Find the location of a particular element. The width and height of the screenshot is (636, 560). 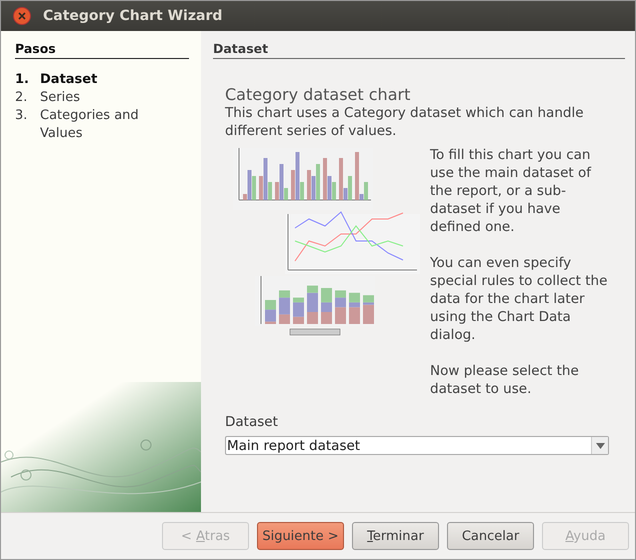

chart-type-title: Category dataset chart is located at coordinates (318, 94).